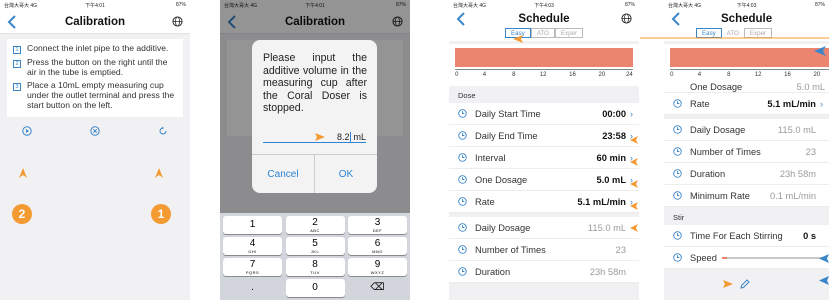 This screenshot has height=300, width=829. Describe the element at coordinates (745, 284) in the screenshot. I see `pencil-icon` at that location.